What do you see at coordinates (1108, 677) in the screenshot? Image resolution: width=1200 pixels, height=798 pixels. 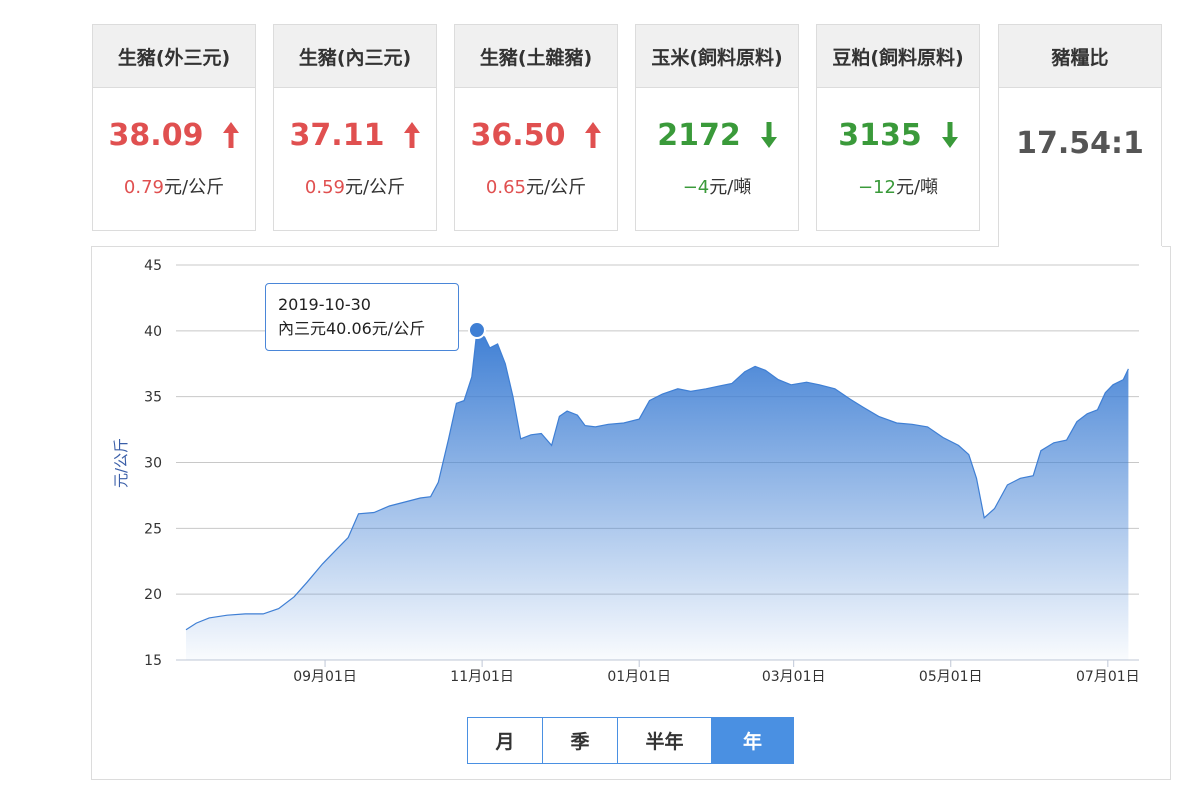 I see `x-tick-label: 07月01日` at bounding box center [1108, 677].